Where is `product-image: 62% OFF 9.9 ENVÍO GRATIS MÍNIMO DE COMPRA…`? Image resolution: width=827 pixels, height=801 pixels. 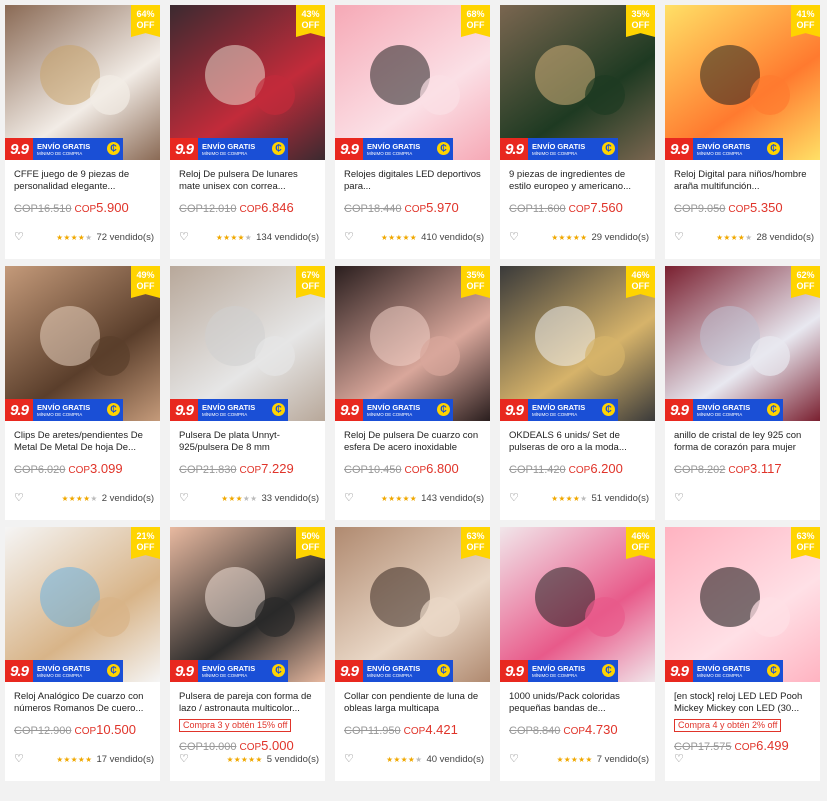 product-image: 62% OFF 9.9 ENVÍO GRATIS MÍNIMO DE COMPRA… is located at coordinates (742, 343).